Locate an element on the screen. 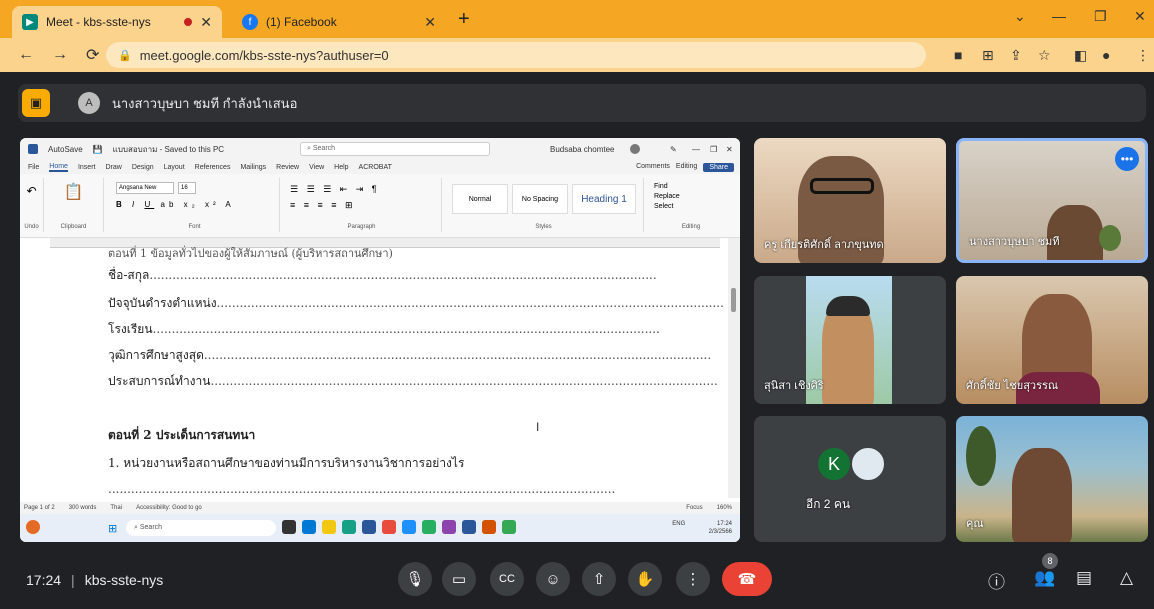  chat-icon: ▤ is located at coordinates (1084, 578).